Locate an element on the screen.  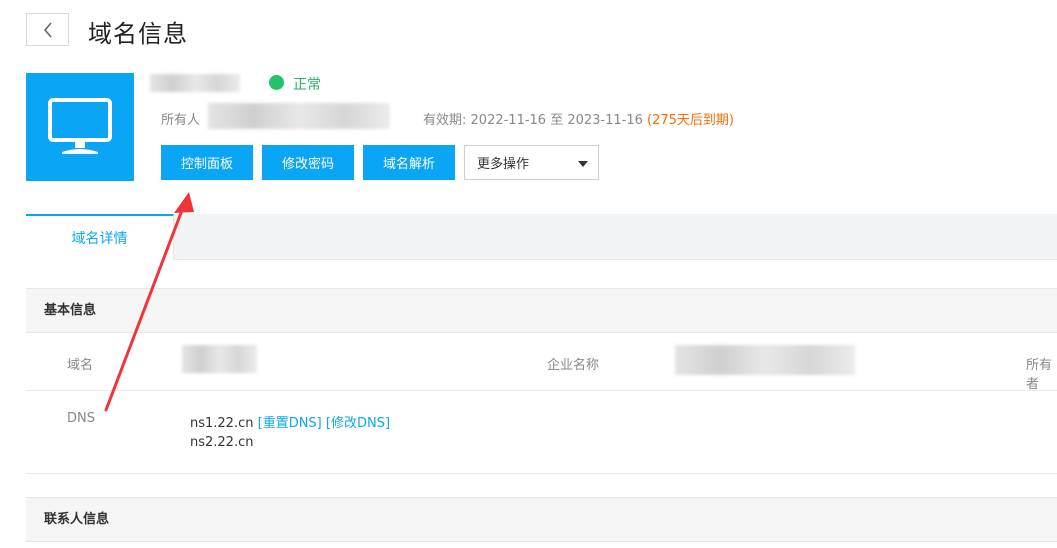
status-badge: 正常 is located at coordinates (307, 85).